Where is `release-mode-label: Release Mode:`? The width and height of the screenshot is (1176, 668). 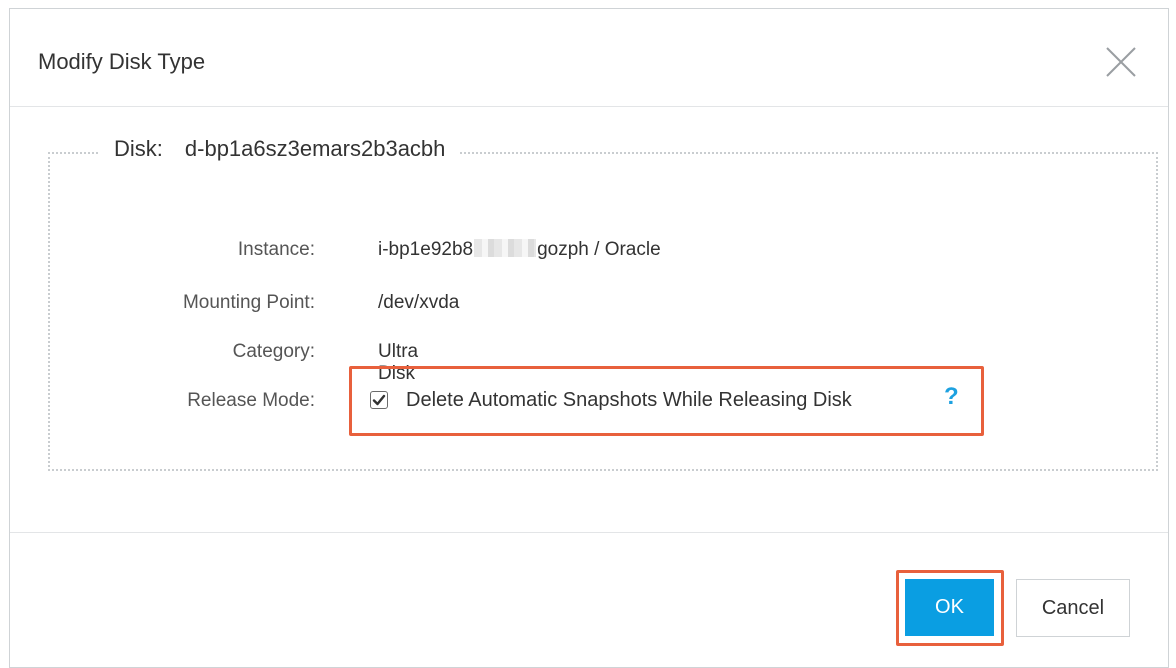 release-mode-label: Release Mode: is located at coordinates (251, 400).